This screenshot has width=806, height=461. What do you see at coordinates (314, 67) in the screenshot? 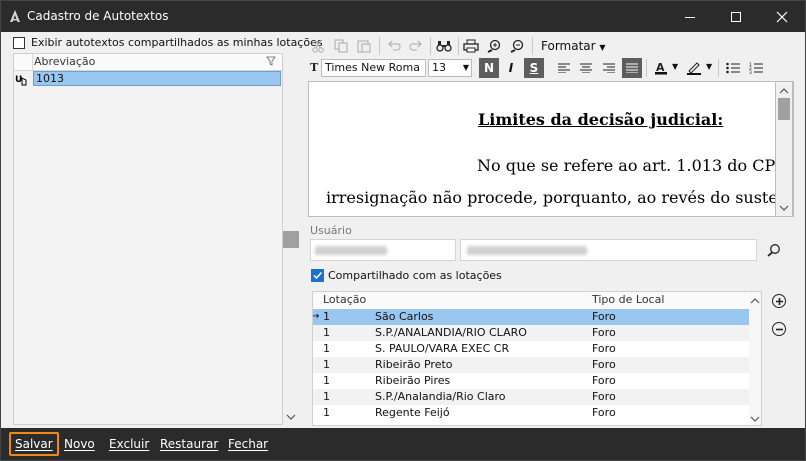
I see `svg-text: T` at bounding box center [314, 67].